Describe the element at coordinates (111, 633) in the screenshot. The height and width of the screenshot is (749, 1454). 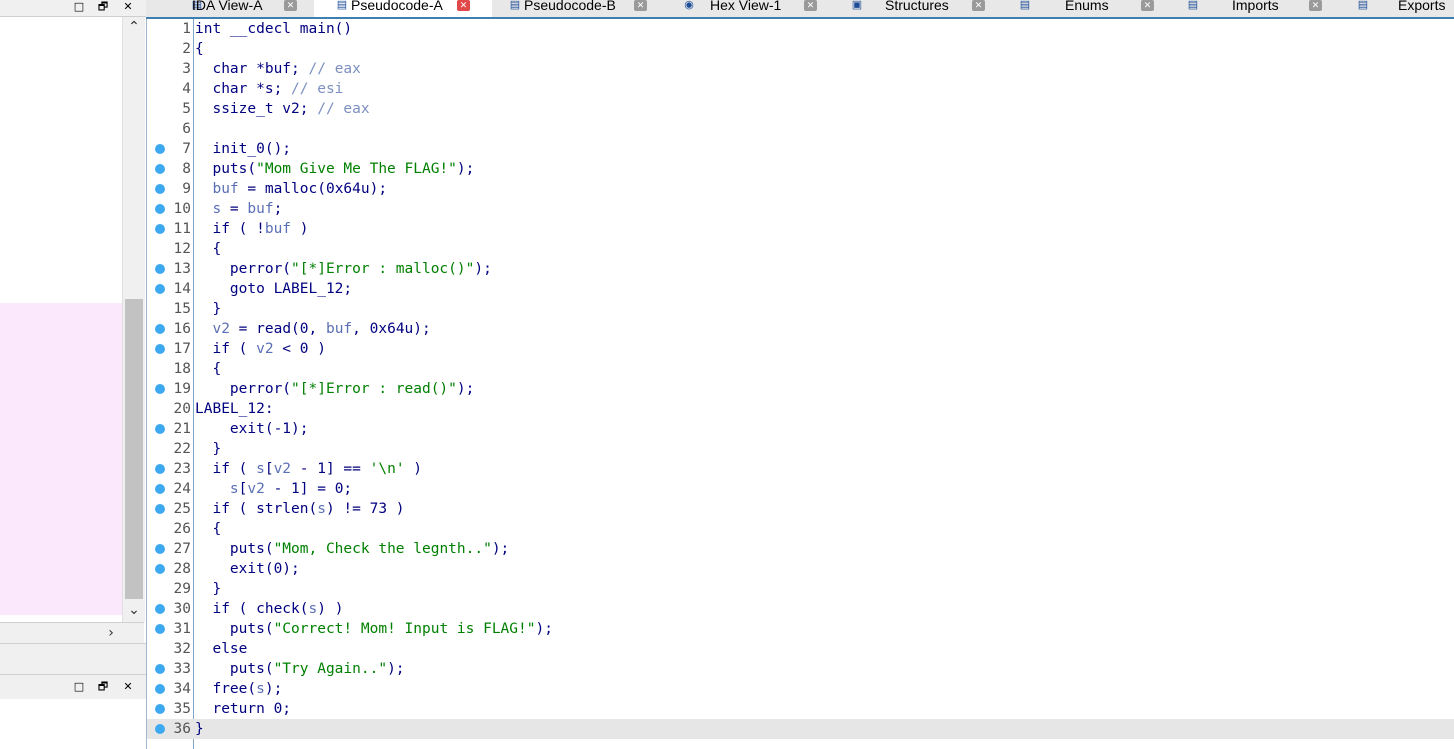
I see `scroll-right-icon: ›` at that location.